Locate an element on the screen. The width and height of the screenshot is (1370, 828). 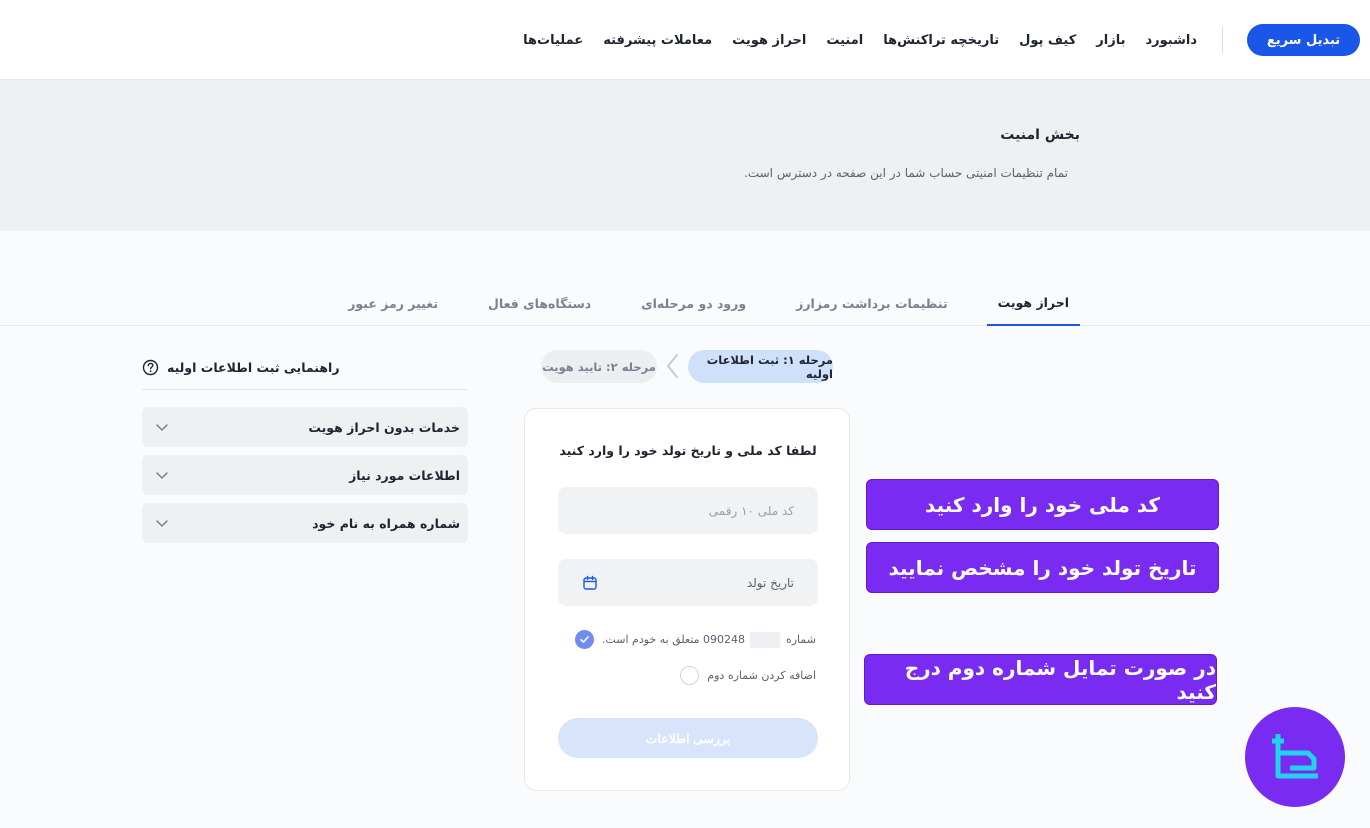
nav-transaction-history: تاریخچه تراکنش‌ها is located at coordinates (941, 40).